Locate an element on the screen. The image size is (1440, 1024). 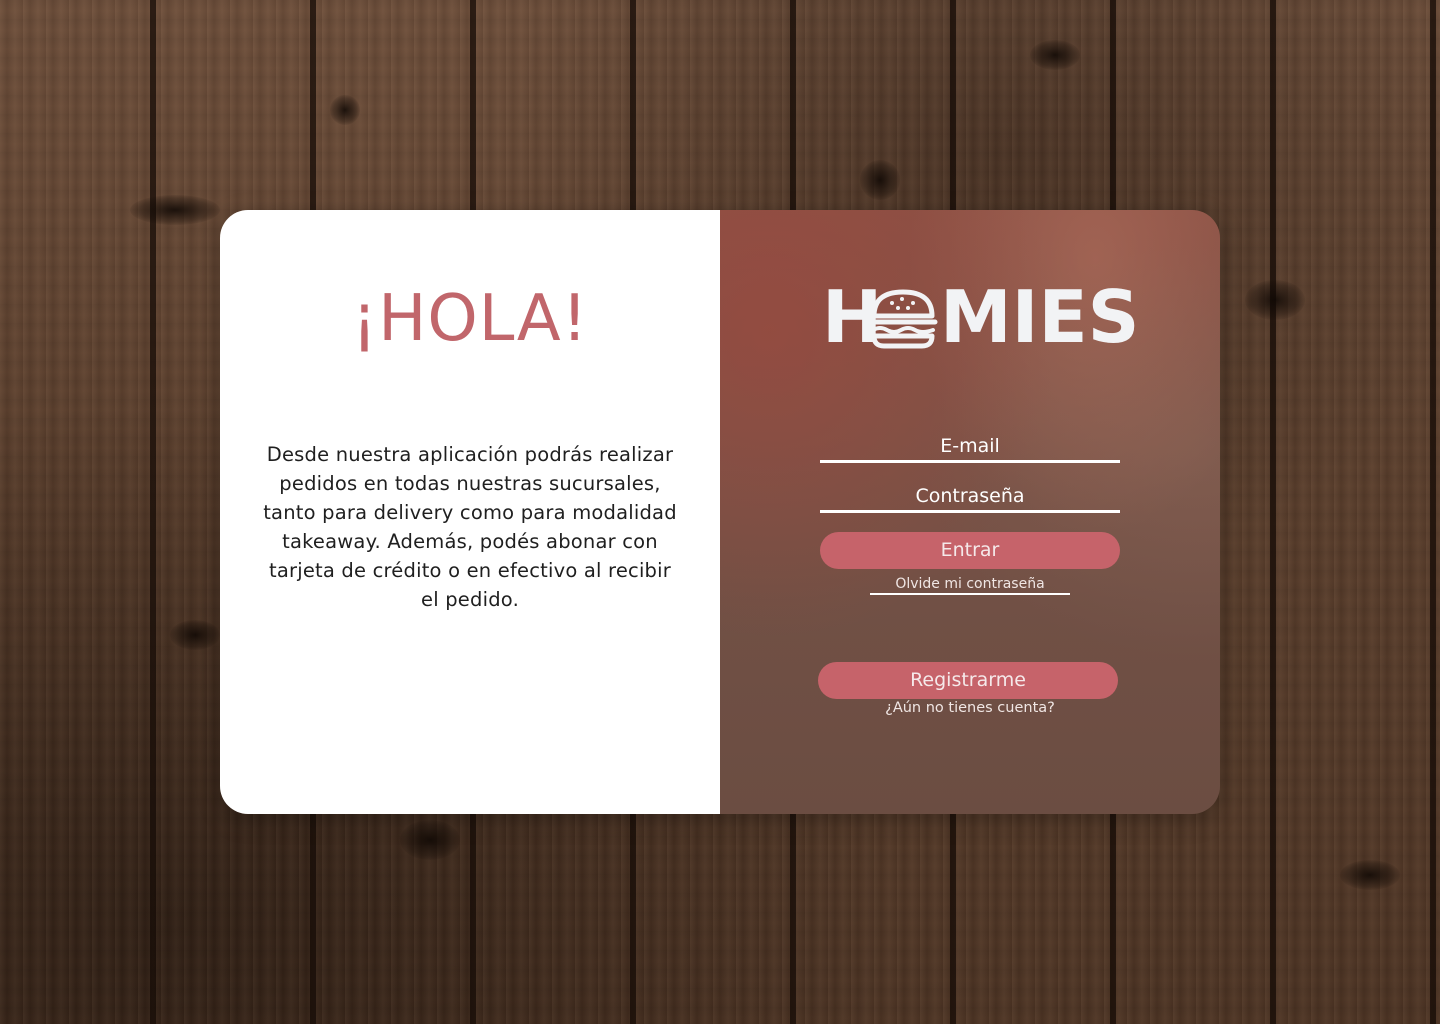
email-label: E-mail is located at coordinates (970, 446).